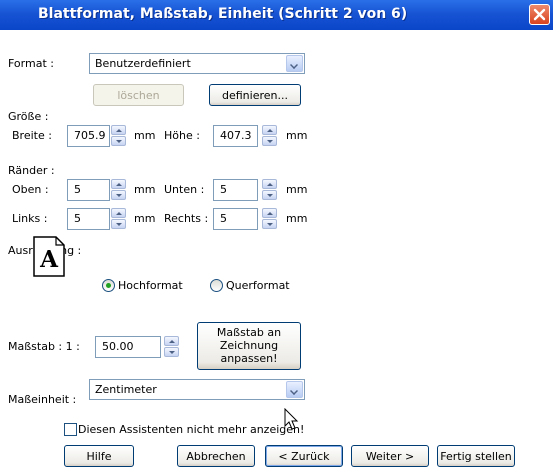 This screenshot has height=471, width=553. Describe the element at coordinates (235, 190) in the screenshot. I see `margin-bottom-field: 5` at that location.